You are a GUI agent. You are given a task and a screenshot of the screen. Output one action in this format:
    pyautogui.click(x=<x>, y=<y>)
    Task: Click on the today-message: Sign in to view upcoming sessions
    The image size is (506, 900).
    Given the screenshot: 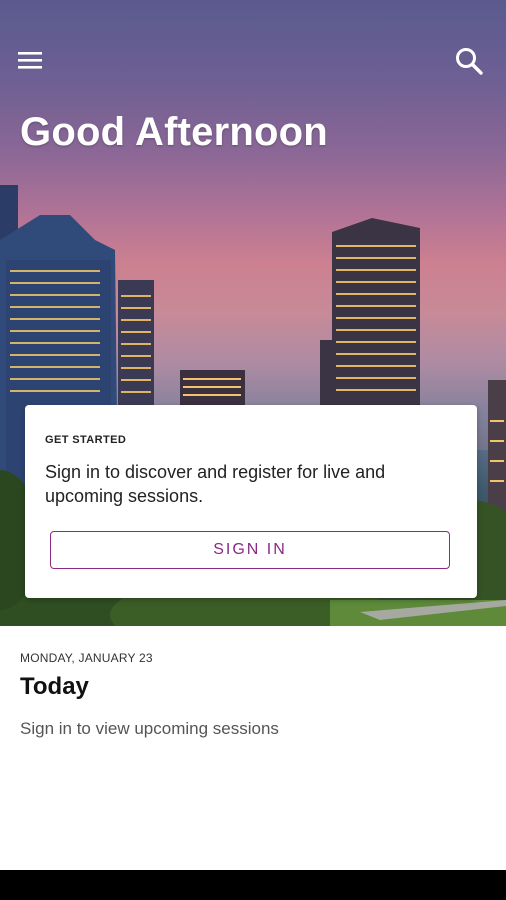 What is the action you would take?
    pyautogui.click(x=149, y=728)
    